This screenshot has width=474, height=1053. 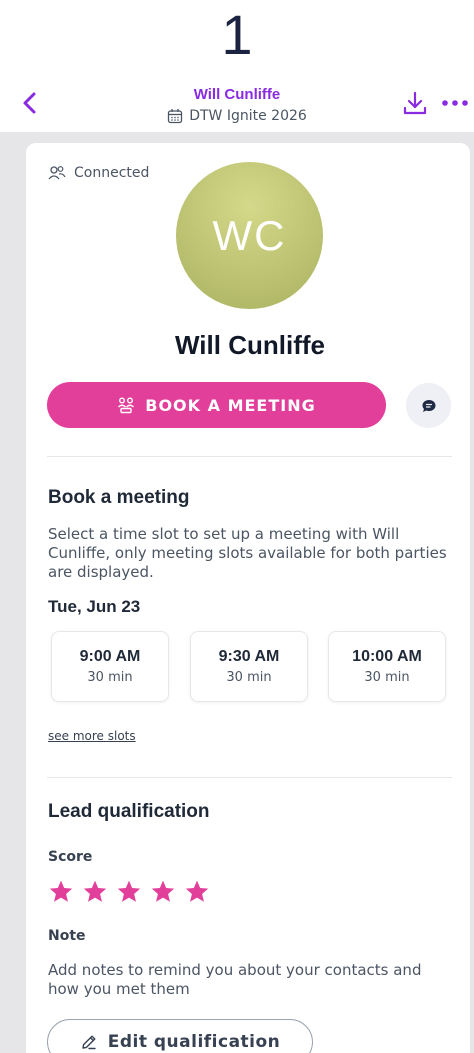 I want to click on connection-status: Connected, so click(x=98, y=173).